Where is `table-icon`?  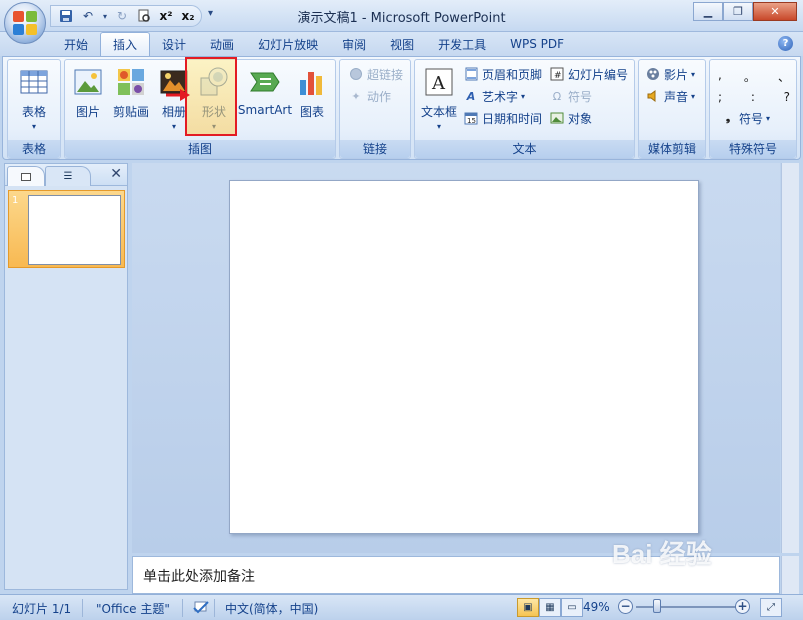 table-icon is located at coordinates (34, 82).